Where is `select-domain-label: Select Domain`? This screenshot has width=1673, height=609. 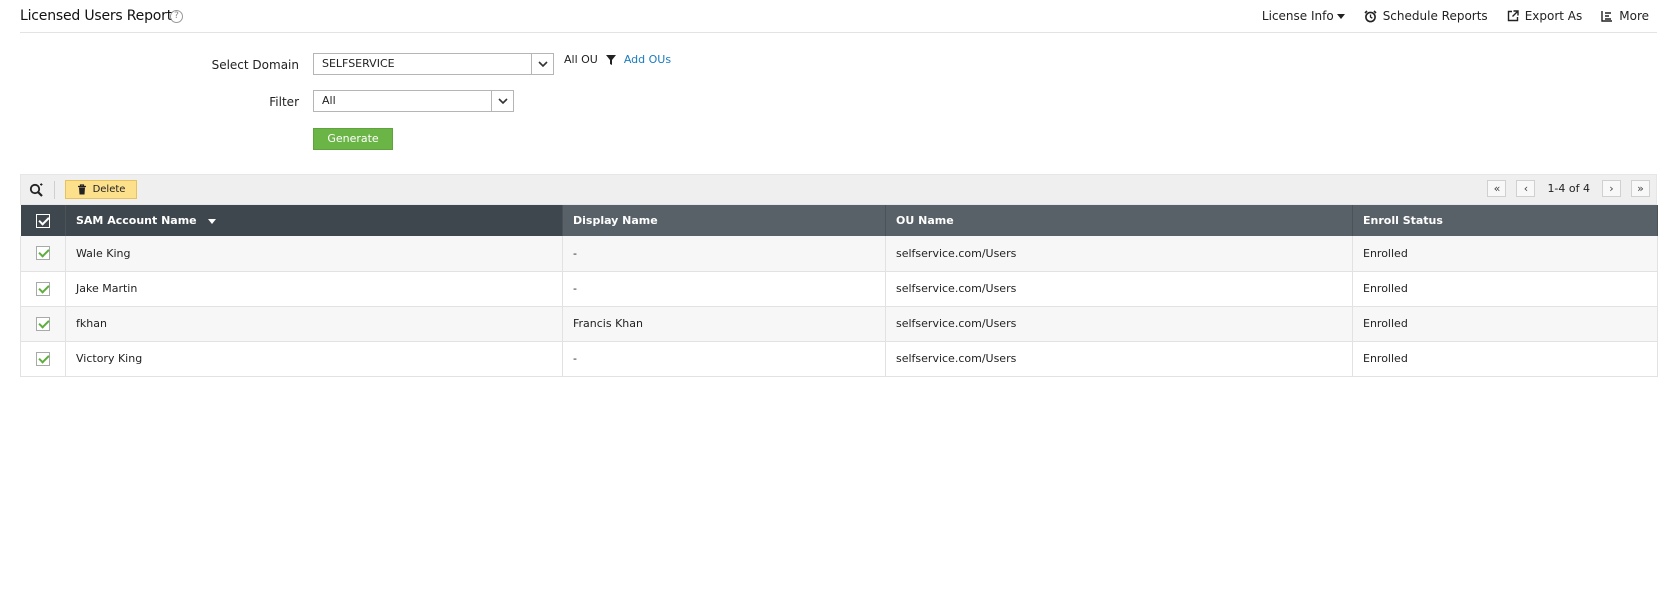 select-domain-label: Select Domain is located at coordinates (255, 65).